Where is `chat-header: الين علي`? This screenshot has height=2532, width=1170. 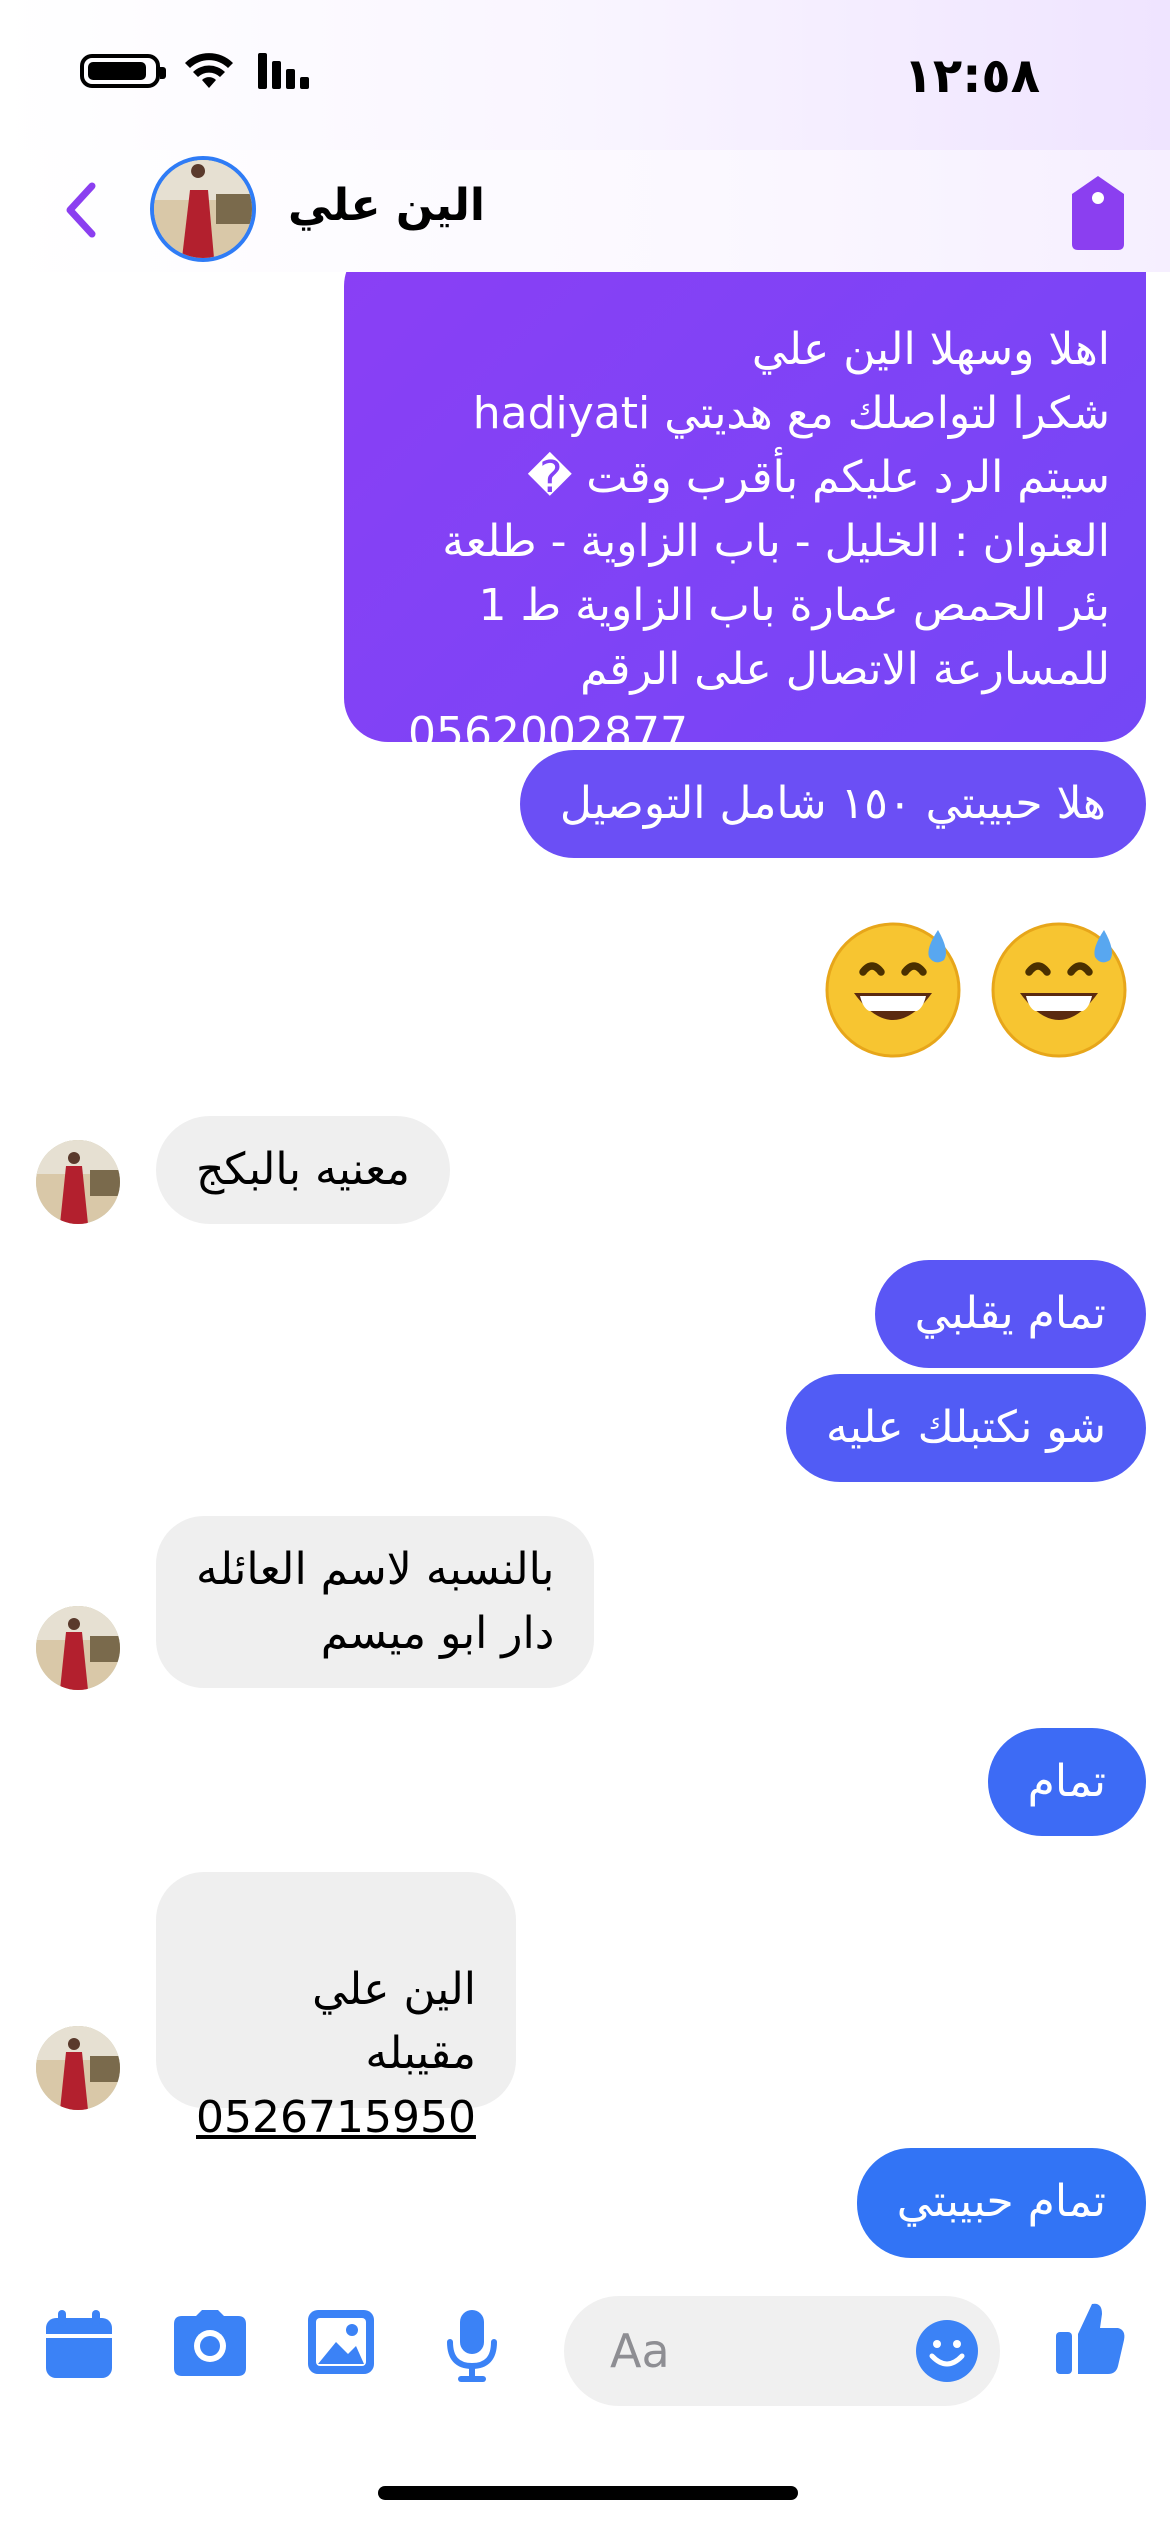
chat-header: الين علي is located at coordinates (585, 211).